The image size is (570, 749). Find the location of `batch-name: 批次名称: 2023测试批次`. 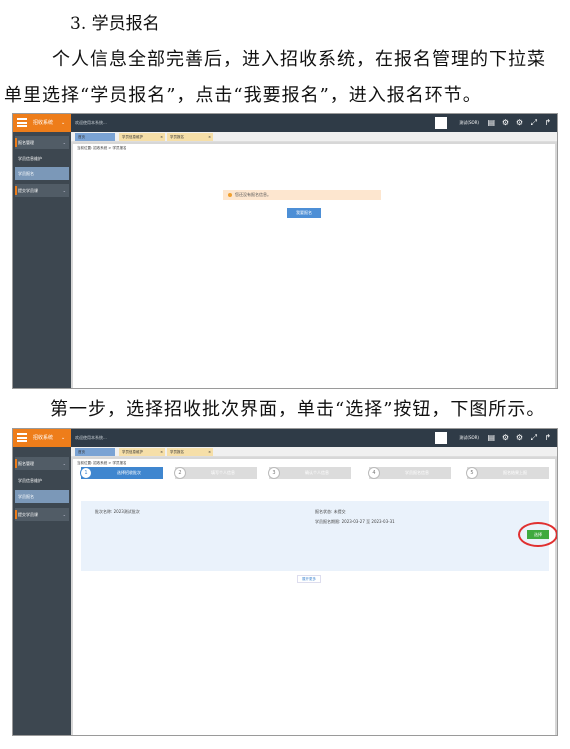

batch-name: 批次名称: 2023测试批次 is located at coordinates (117, 511).